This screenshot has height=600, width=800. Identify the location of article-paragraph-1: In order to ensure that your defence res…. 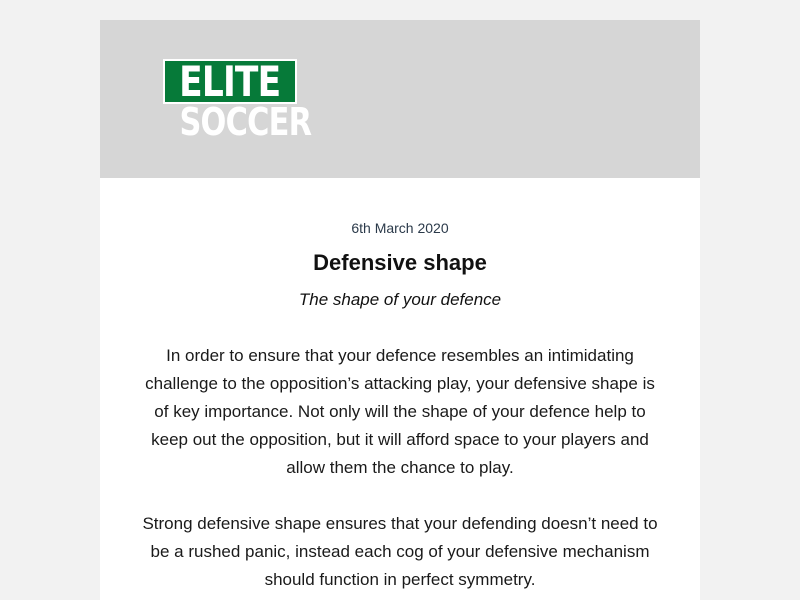
(400, 411).